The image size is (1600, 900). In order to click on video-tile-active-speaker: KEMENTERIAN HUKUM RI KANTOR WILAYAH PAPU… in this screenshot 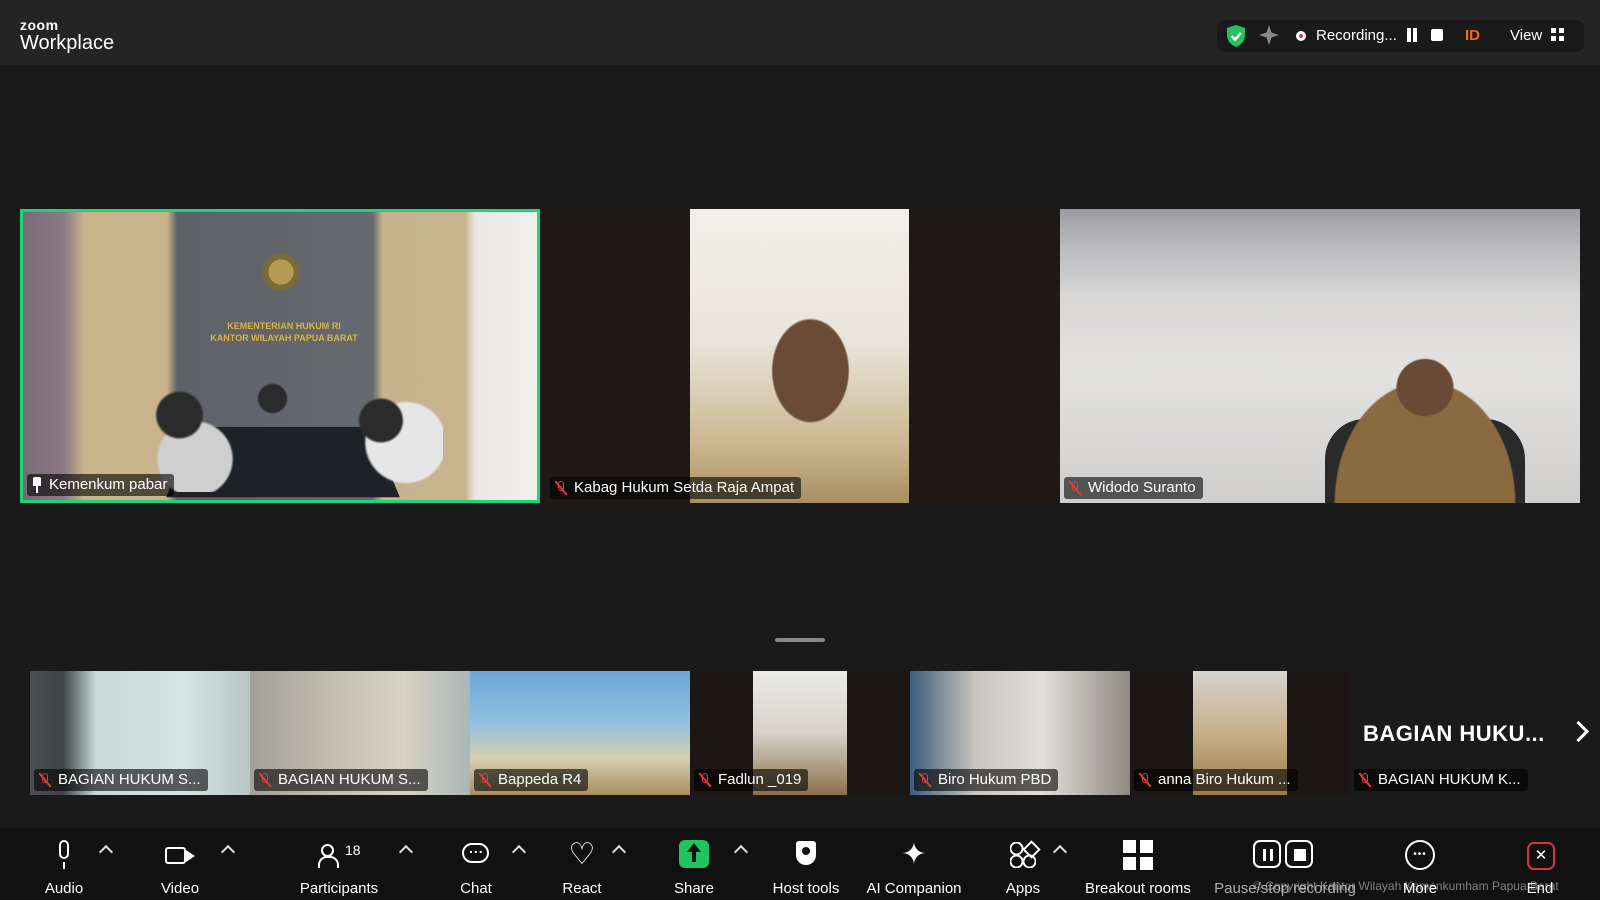, I will do `click(280, 356)`.